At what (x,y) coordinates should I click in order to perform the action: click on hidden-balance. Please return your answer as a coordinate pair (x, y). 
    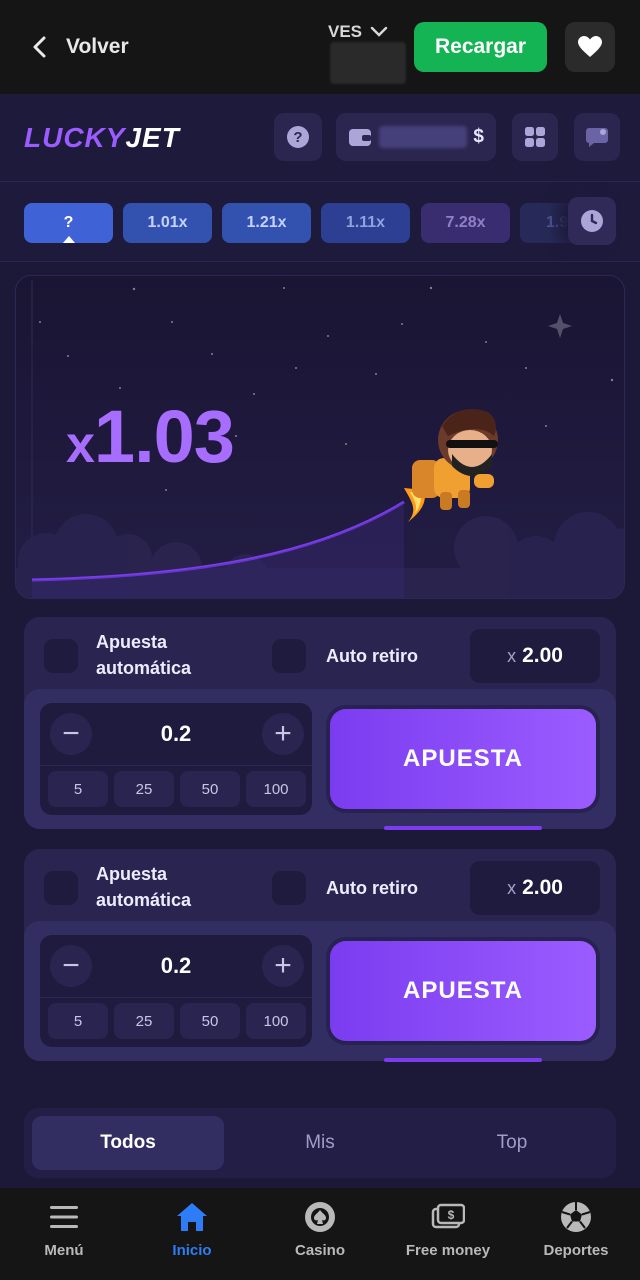
    Looking at the image, I should click on (368, 63).